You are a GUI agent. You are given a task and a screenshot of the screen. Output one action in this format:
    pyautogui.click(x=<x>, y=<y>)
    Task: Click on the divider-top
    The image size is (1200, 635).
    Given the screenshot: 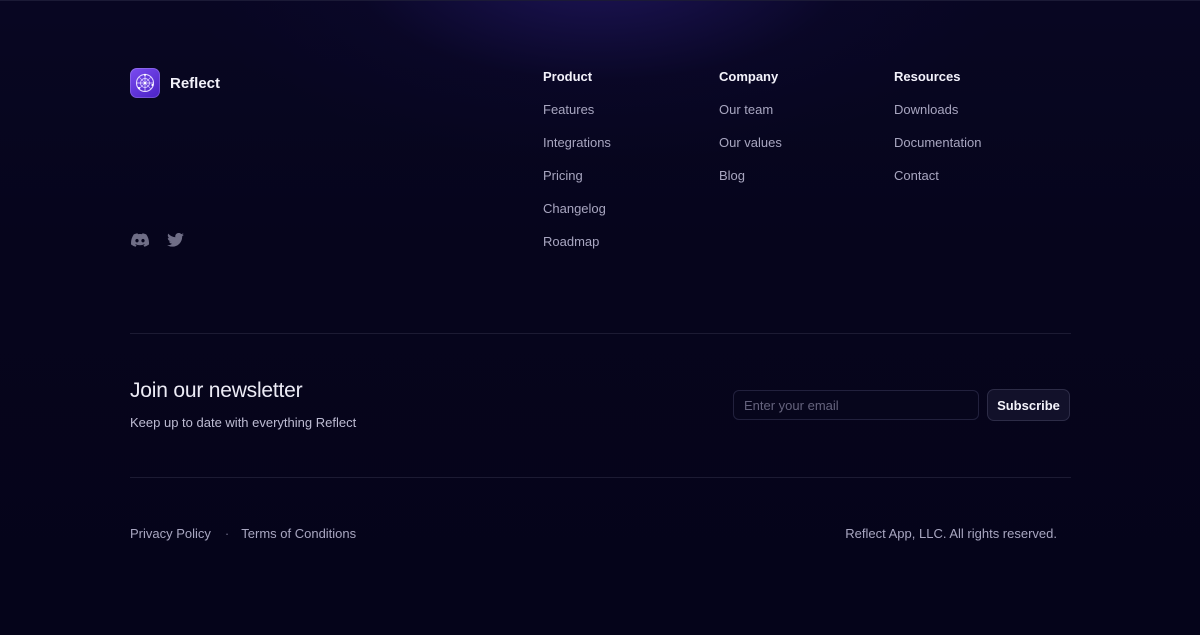 What is the action you would take?
    pyautogui.click(x=600, y=333)
    